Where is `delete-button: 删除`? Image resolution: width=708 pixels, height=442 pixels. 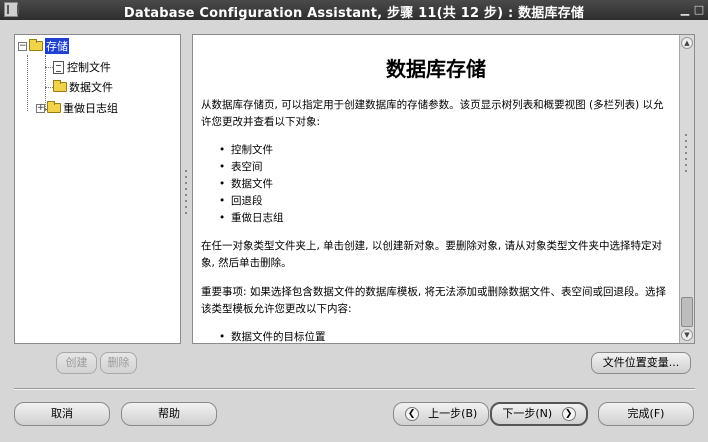 delete-button: 删除 is located at coordinates (118, 363).